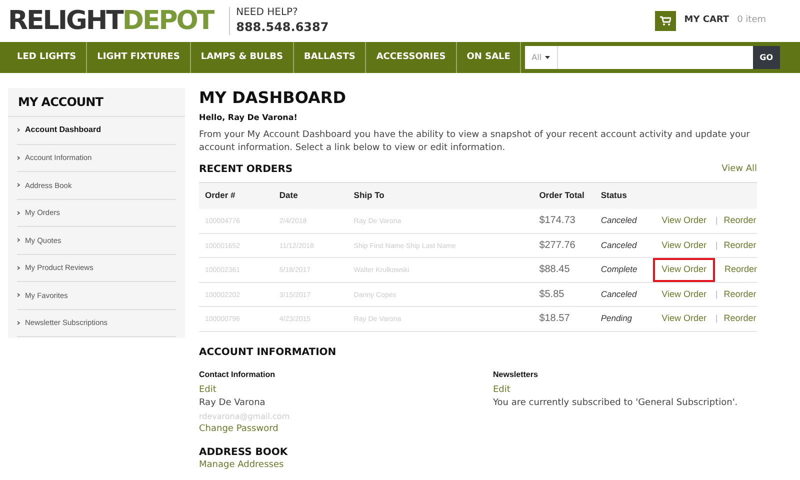  What do you see at coordinates (615, 403) in the screenshot?
I see `subscription-text: You are currently subscribed to 'General Subscription'.` at bounding box center [615, 403].